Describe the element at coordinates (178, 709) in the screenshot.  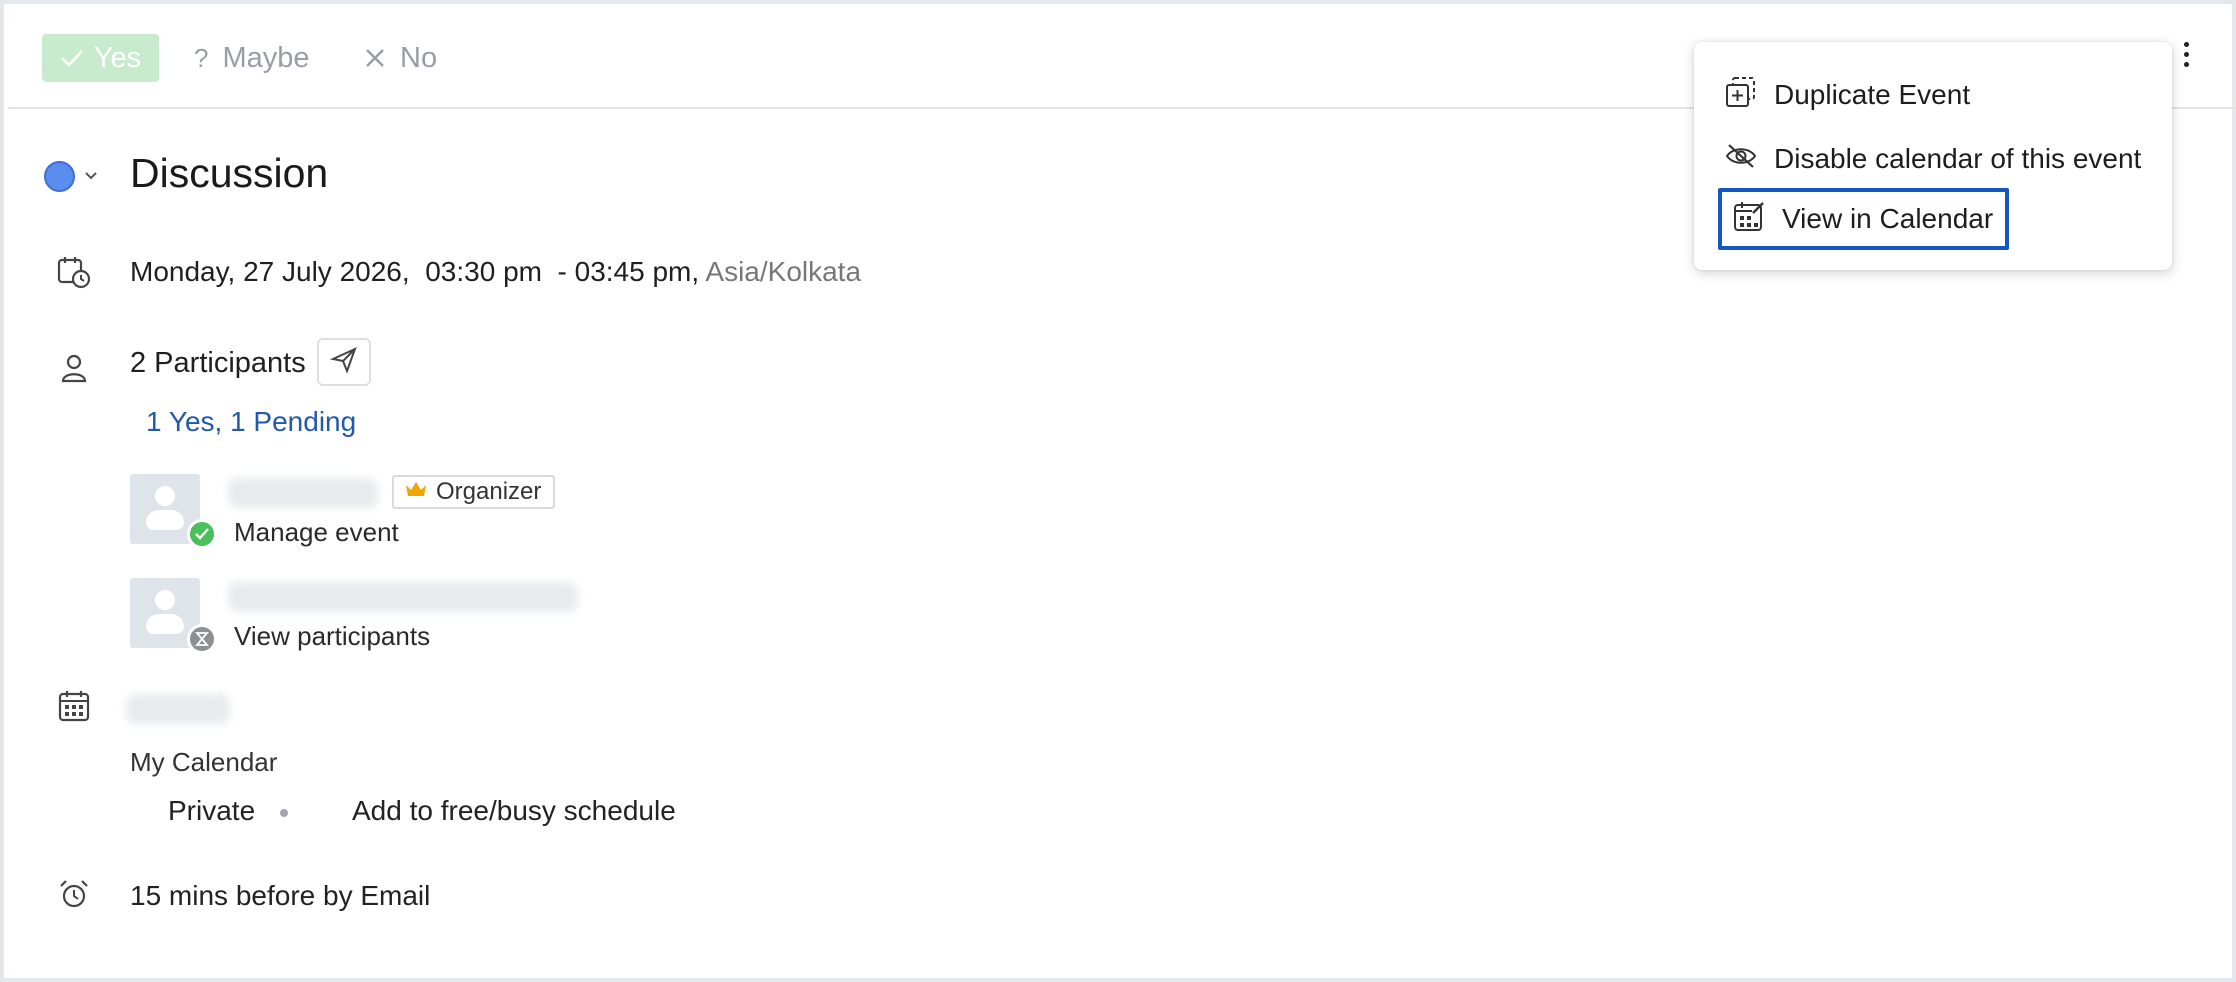
I see `calendar-owner-blurred` at that location.